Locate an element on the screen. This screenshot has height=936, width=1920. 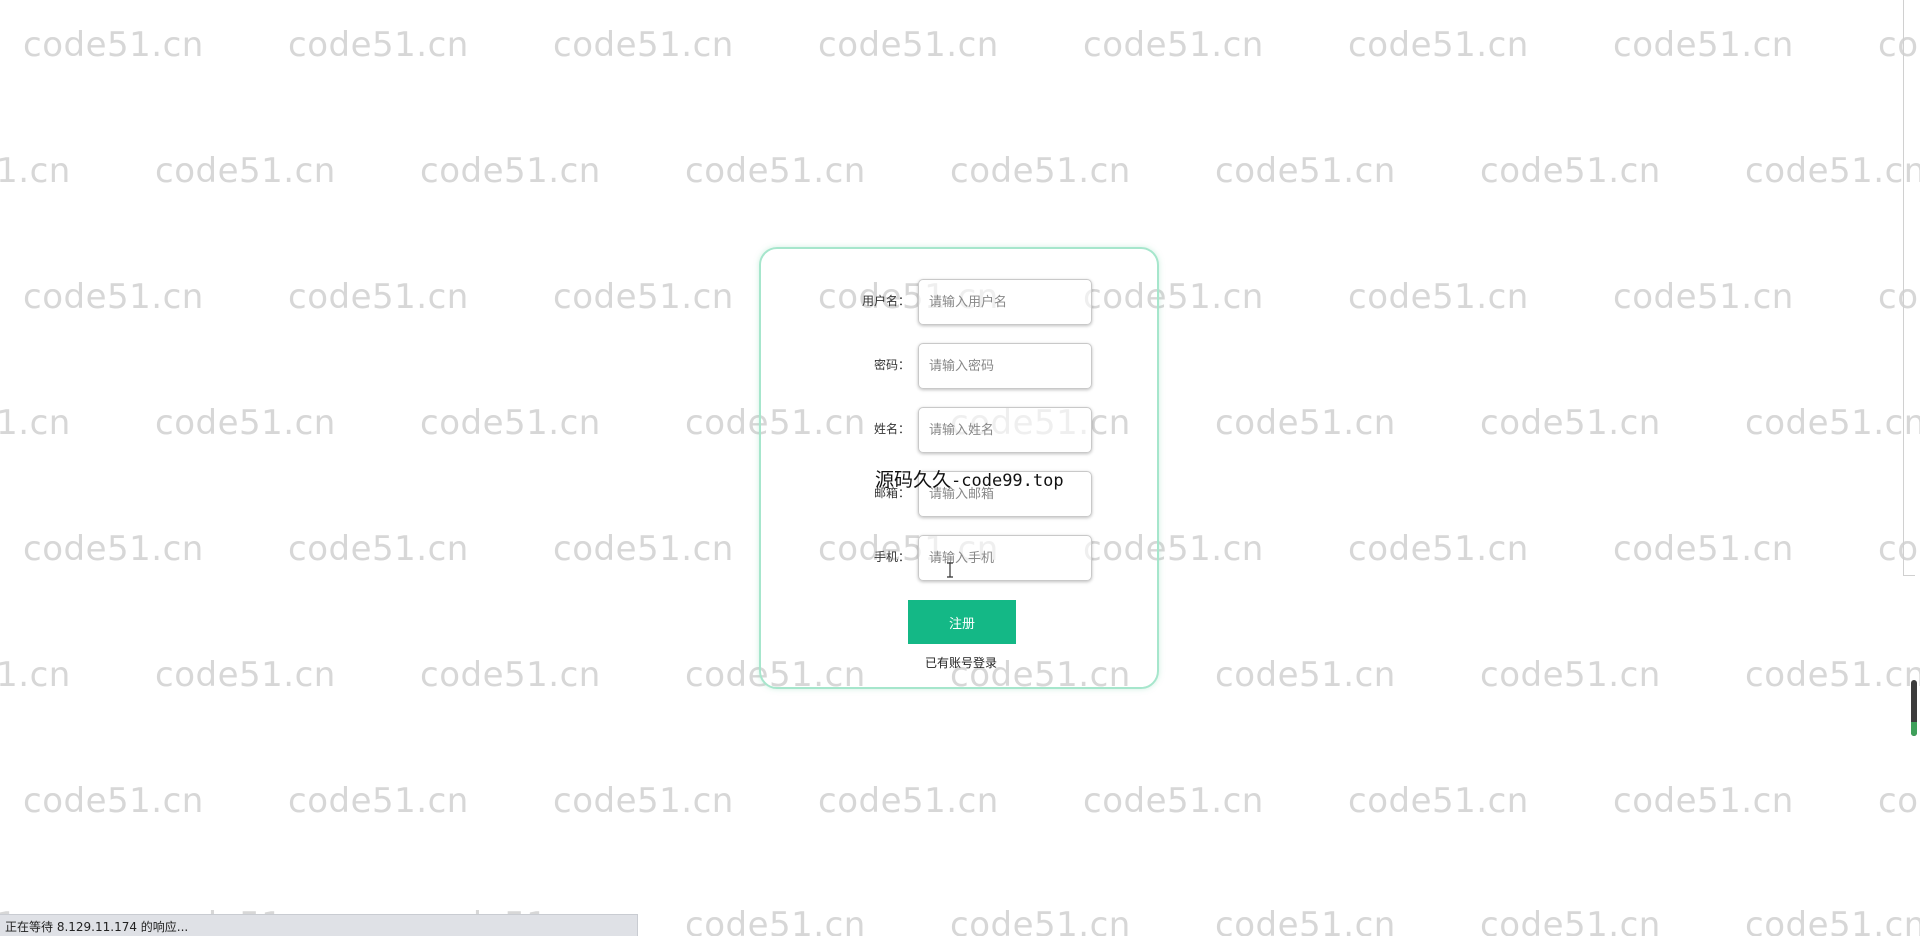
scrollbar-thumb-accent is located at coordinates (1914, 729).